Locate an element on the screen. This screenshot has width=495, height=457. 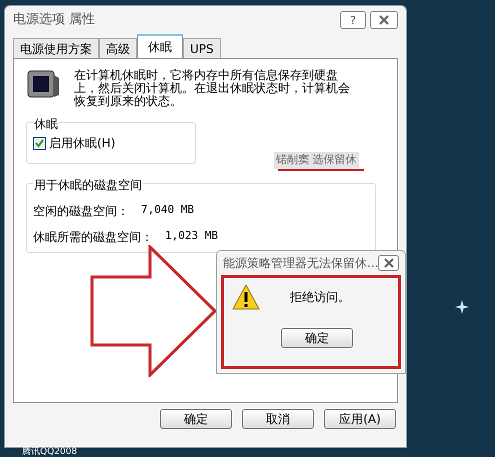
disk-value: 7,040 MB is located at coordinates (167, 210).